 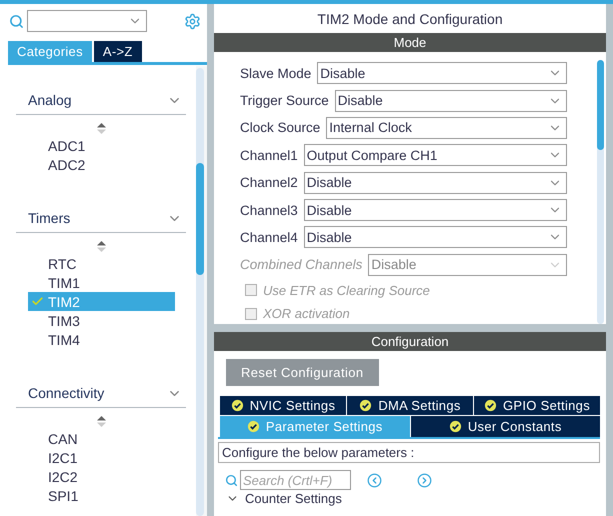 What do you see at coordinates (410, 19) in the screenshot?
I see `panel-title: TIM2 Mode and Configuration` at bounding box center [410, 19].